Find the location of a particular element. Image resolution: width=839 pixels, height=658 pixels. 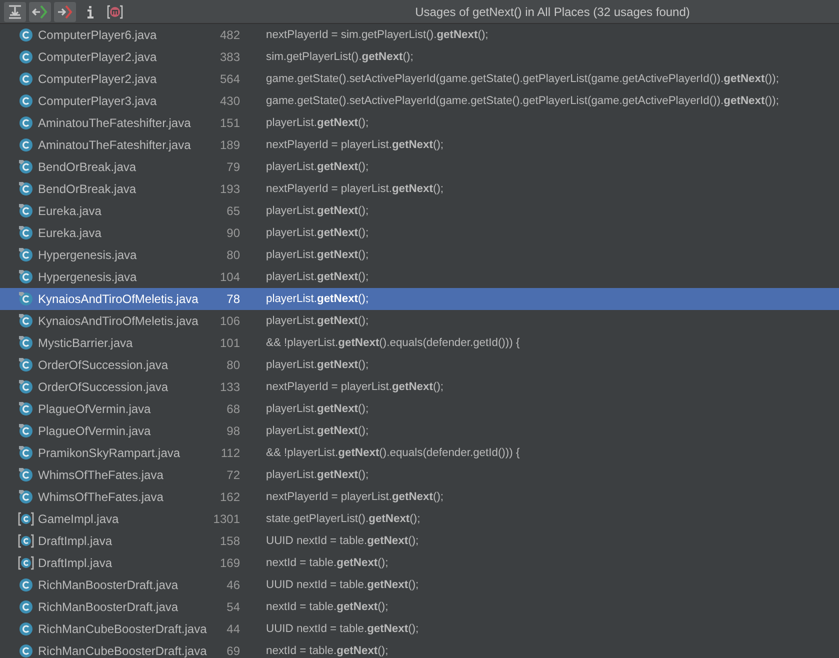

usage-row: Eureka.java 65 playerList.getNext(); is located at coordinates (419, 211).